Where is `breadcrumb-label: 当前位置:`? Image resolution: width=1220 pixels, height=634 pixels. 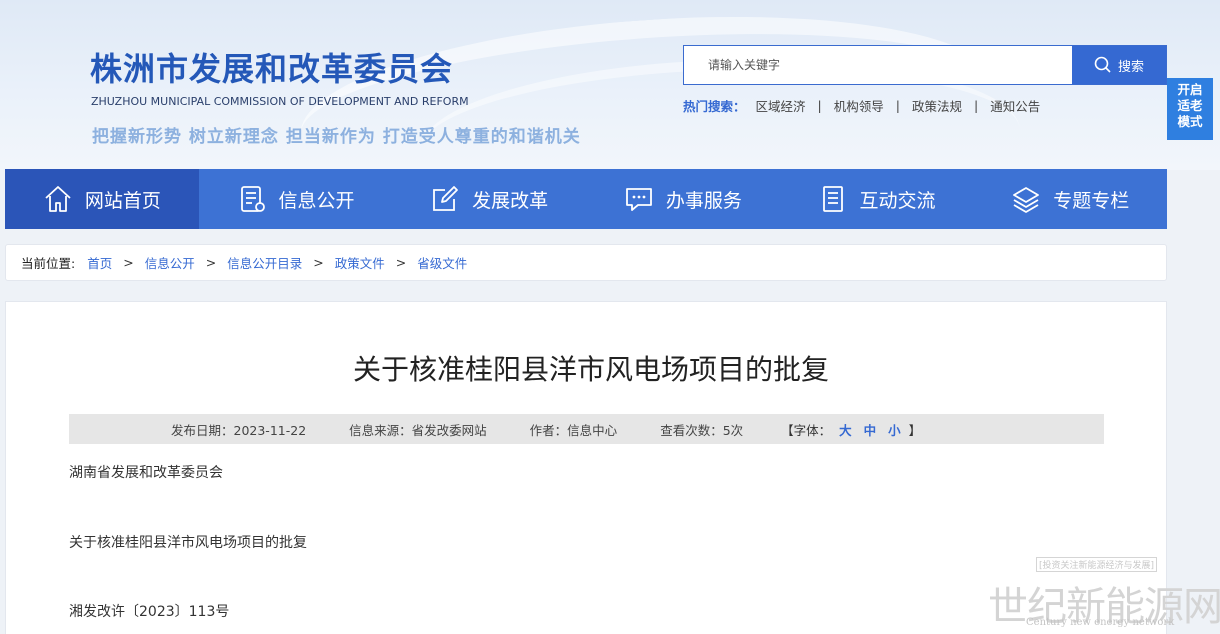
breadcrumb-label: 当前位置: is located at coordinates (48, 263).